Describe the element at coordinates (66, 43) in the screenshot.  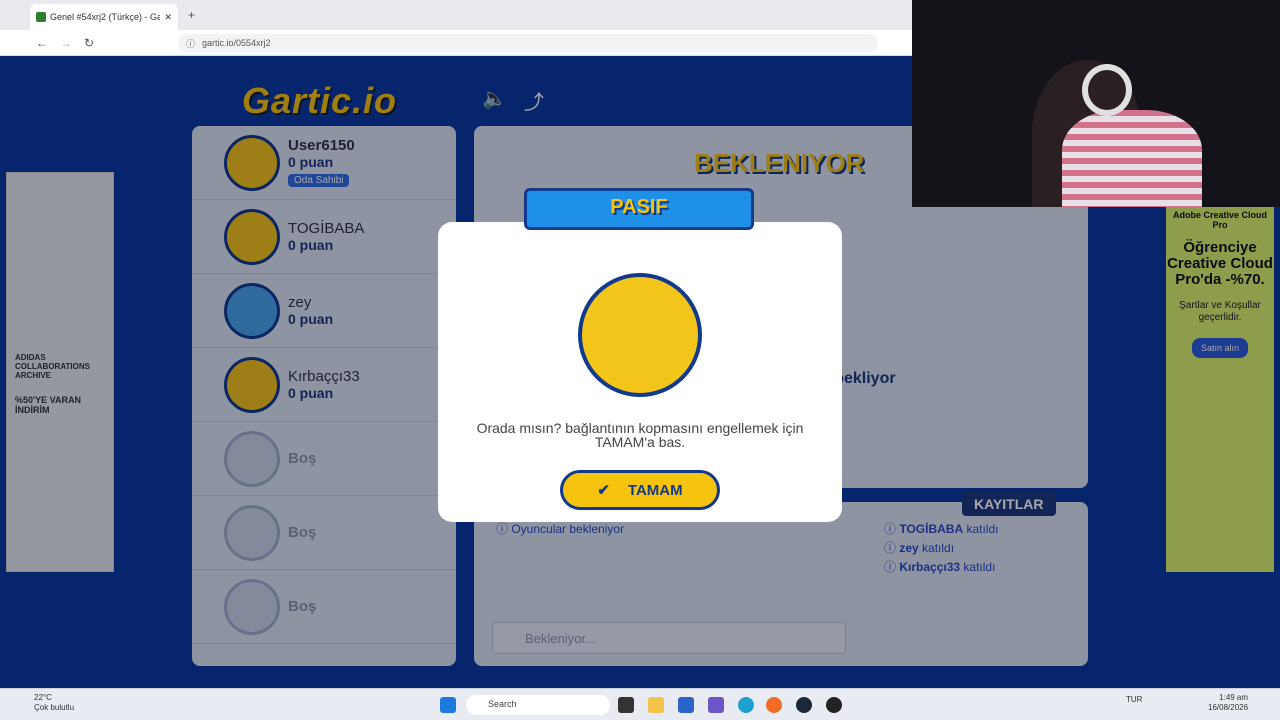
I see `forward-icon: →` at that location.